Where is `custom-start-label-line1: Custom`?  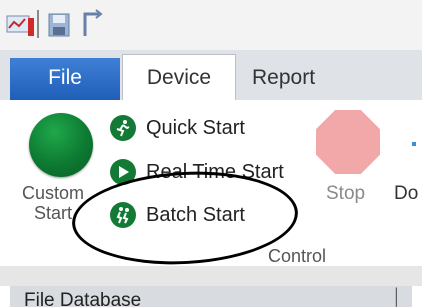 custom-start-label-line1: Custom is located at coordinates (52, 193).